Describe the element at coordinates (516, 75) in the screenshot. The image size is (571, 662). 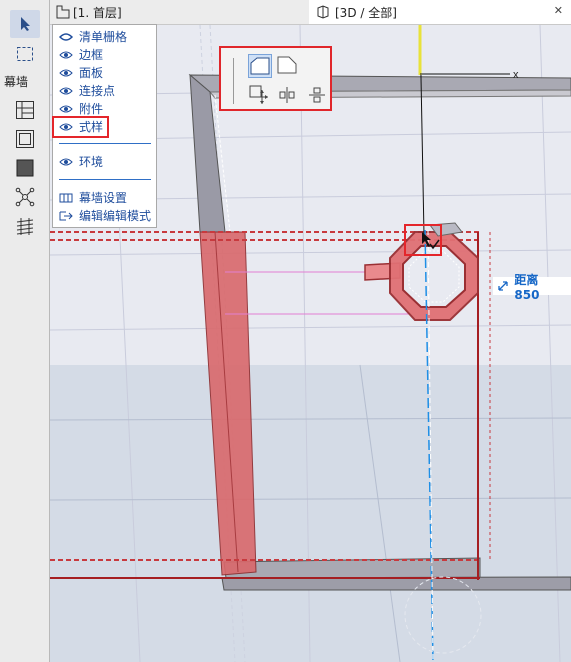
I see `x-axis-label: x` at that location.